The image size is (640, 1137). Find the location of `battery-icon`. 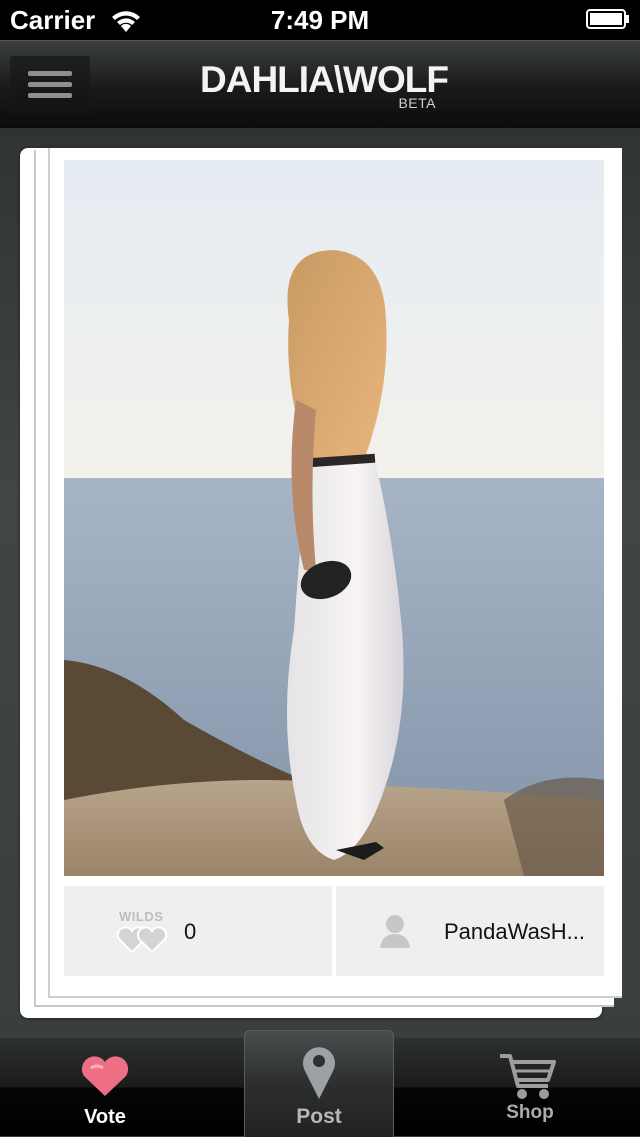

battery-icon is located at coordinates (607, 19).